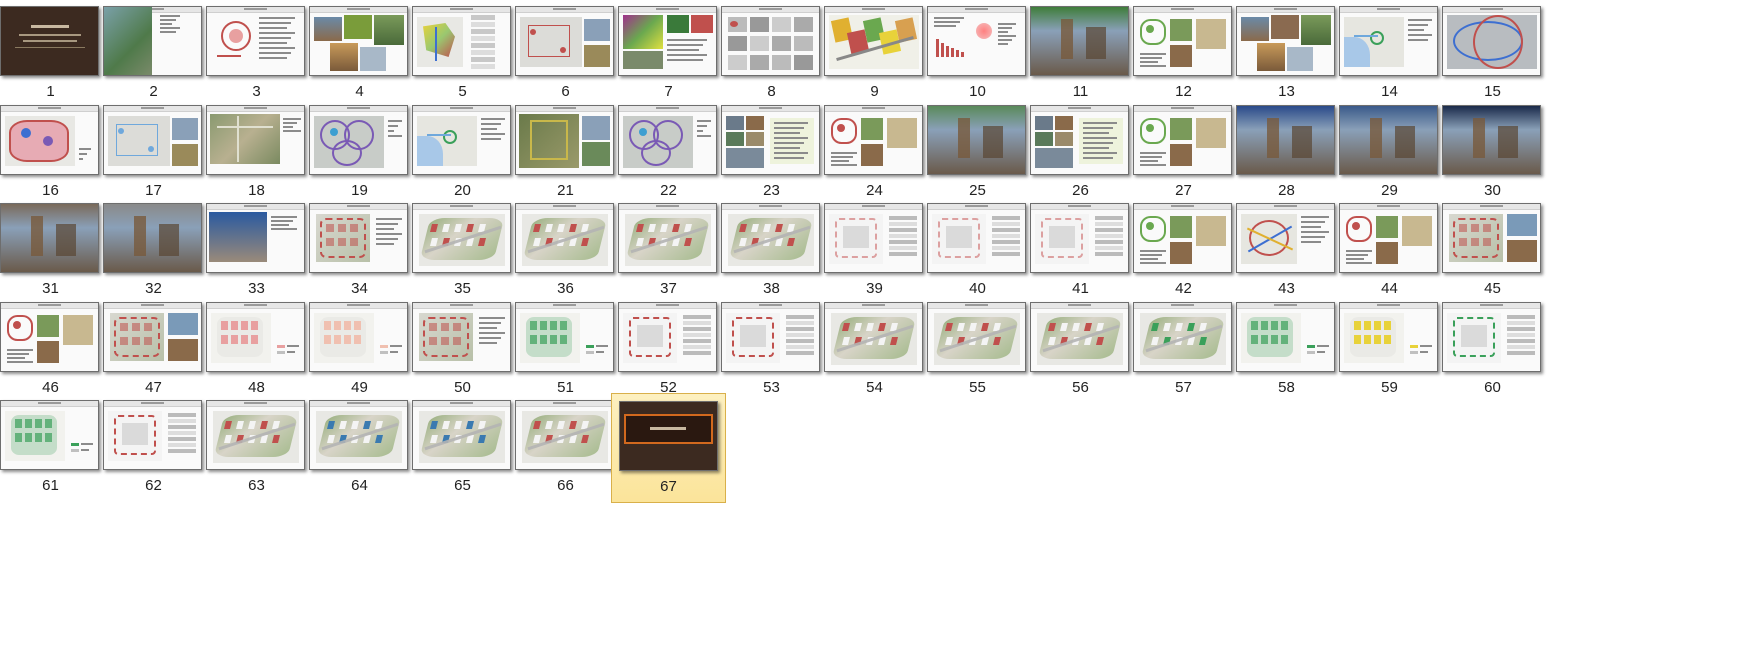 This screenshot has height=653, width=1753. I want to click on slide-thumbnail-item: 51, so click(565, 350).